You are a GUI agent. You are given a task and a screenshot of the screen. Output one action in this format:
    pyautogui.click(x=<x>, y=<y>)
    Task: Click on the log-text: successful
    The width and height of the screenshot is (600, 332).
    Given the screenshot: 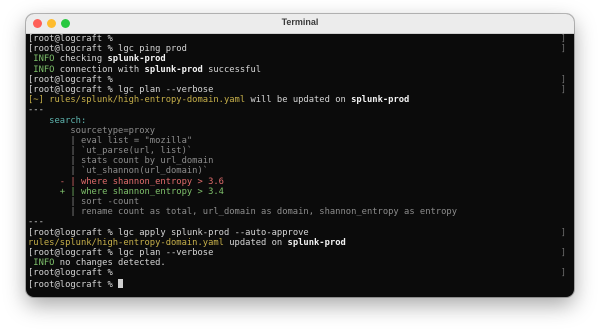 What is the action you would take?
    pyautogui.click(x=232, y=69)
    